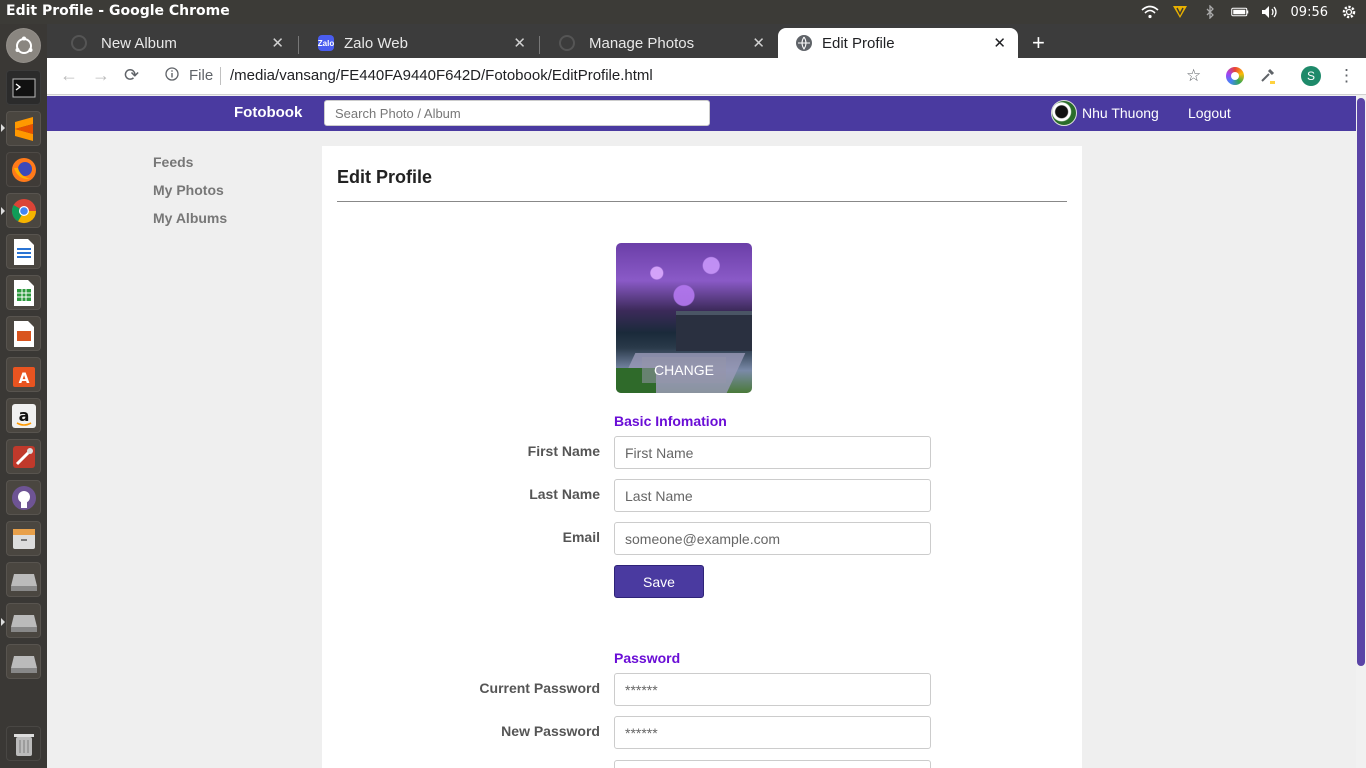 The height and width of the screenshot is (768, 1366). Describe the element at coordinates (23, 456) in the screenshot. I see `system-tools-icon` at that location.